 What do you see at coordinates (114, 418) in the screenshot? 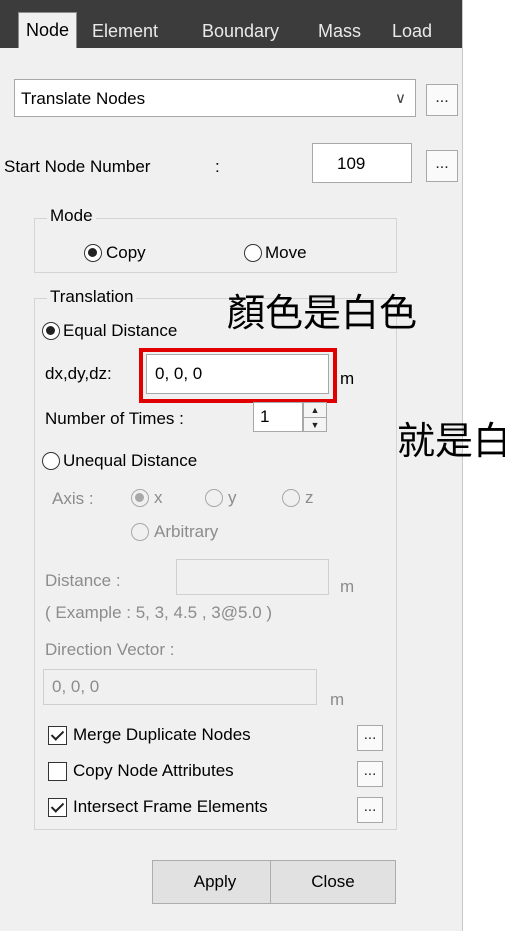
I see `times-label: Number of Times :` at bounding box center [114, 418].